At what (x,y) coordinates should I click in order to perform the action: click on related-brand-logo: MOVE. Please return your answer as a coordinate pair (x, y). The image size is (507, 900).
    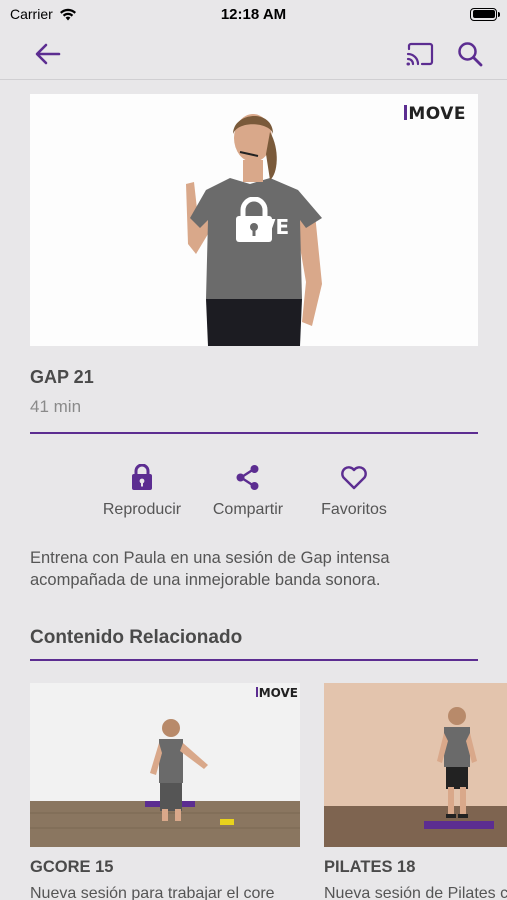
    Looking at the image, I should click on (276, 693).